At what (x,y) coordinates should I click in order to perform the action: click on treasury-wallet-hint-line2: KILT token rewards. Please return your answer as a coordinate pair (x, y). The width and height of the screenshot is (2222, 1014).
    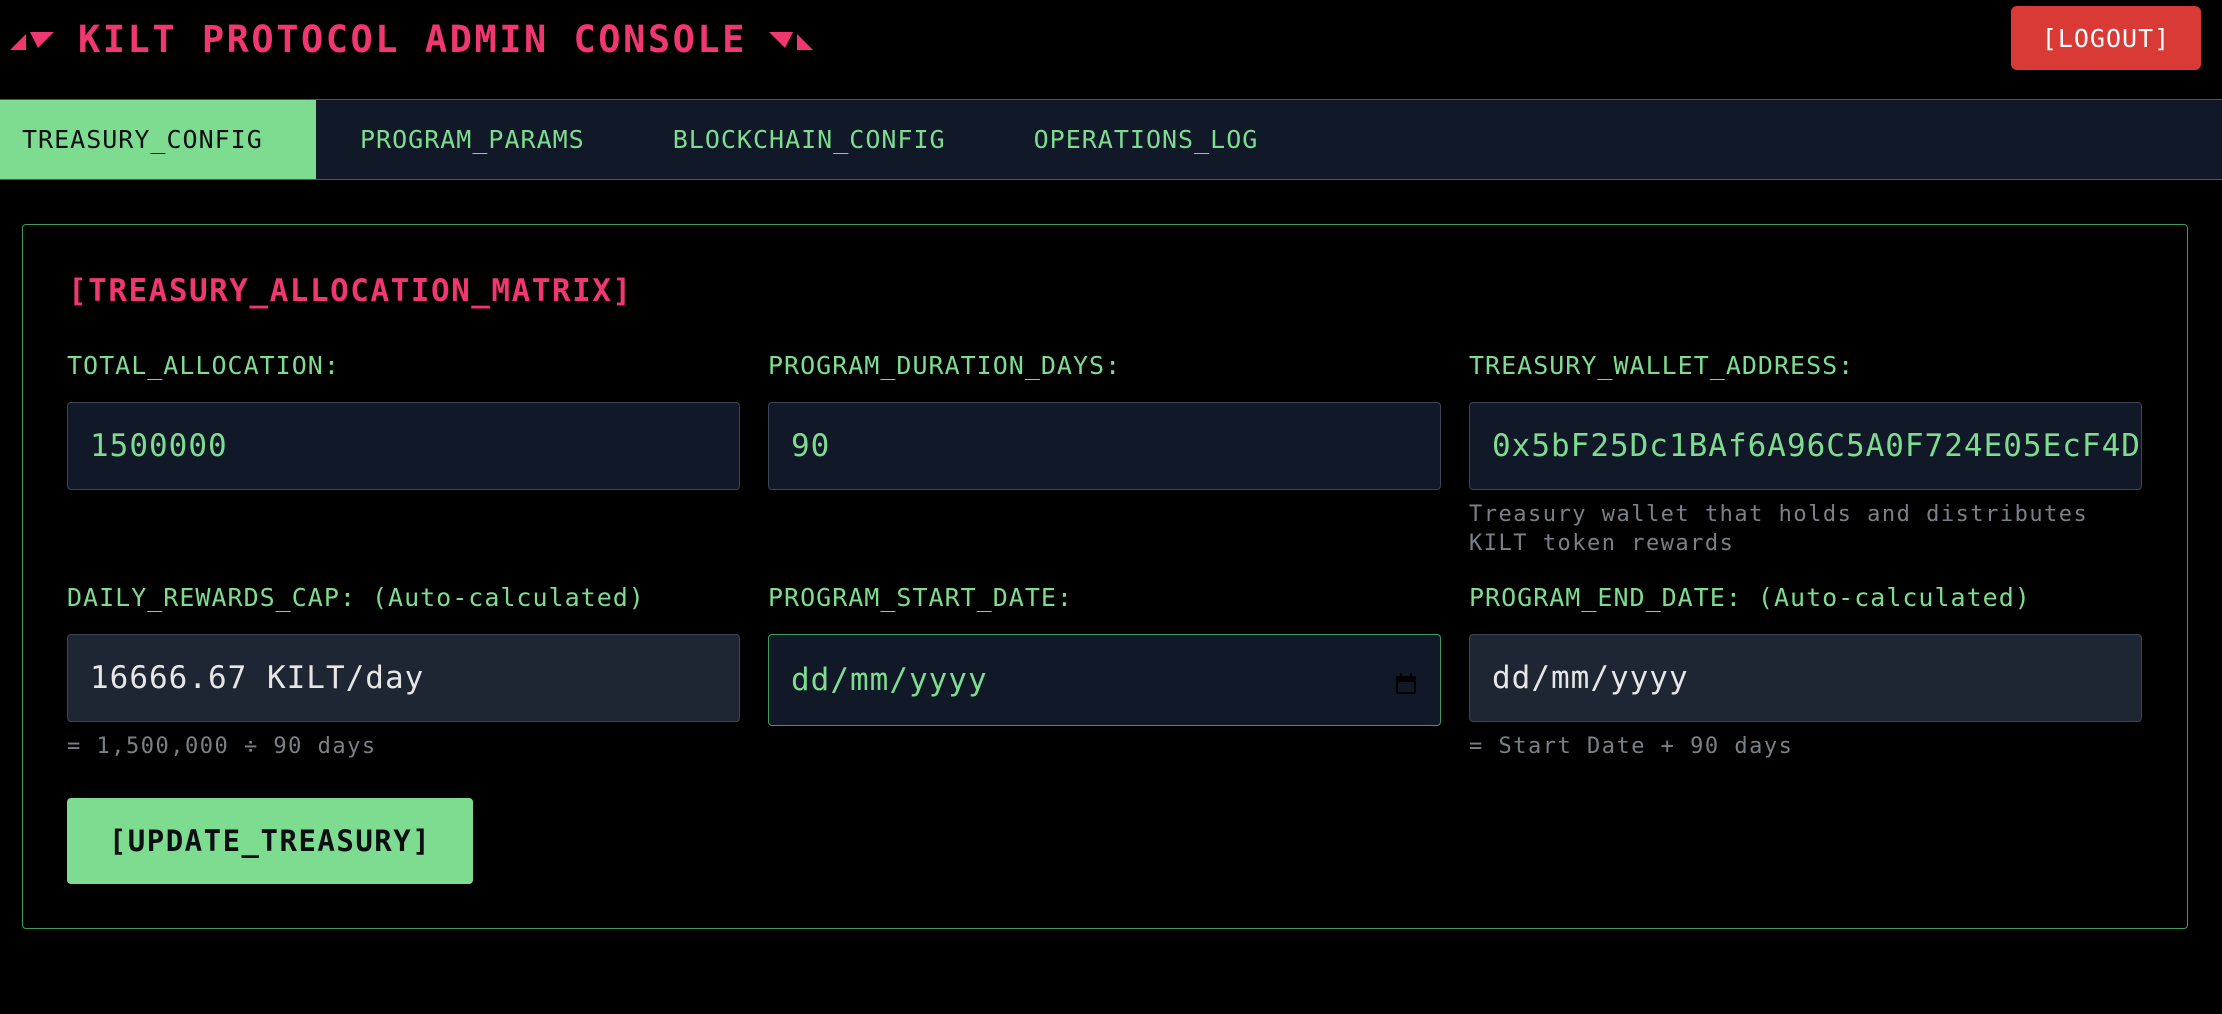
    Looking at the image, I should click on (1602, 543).